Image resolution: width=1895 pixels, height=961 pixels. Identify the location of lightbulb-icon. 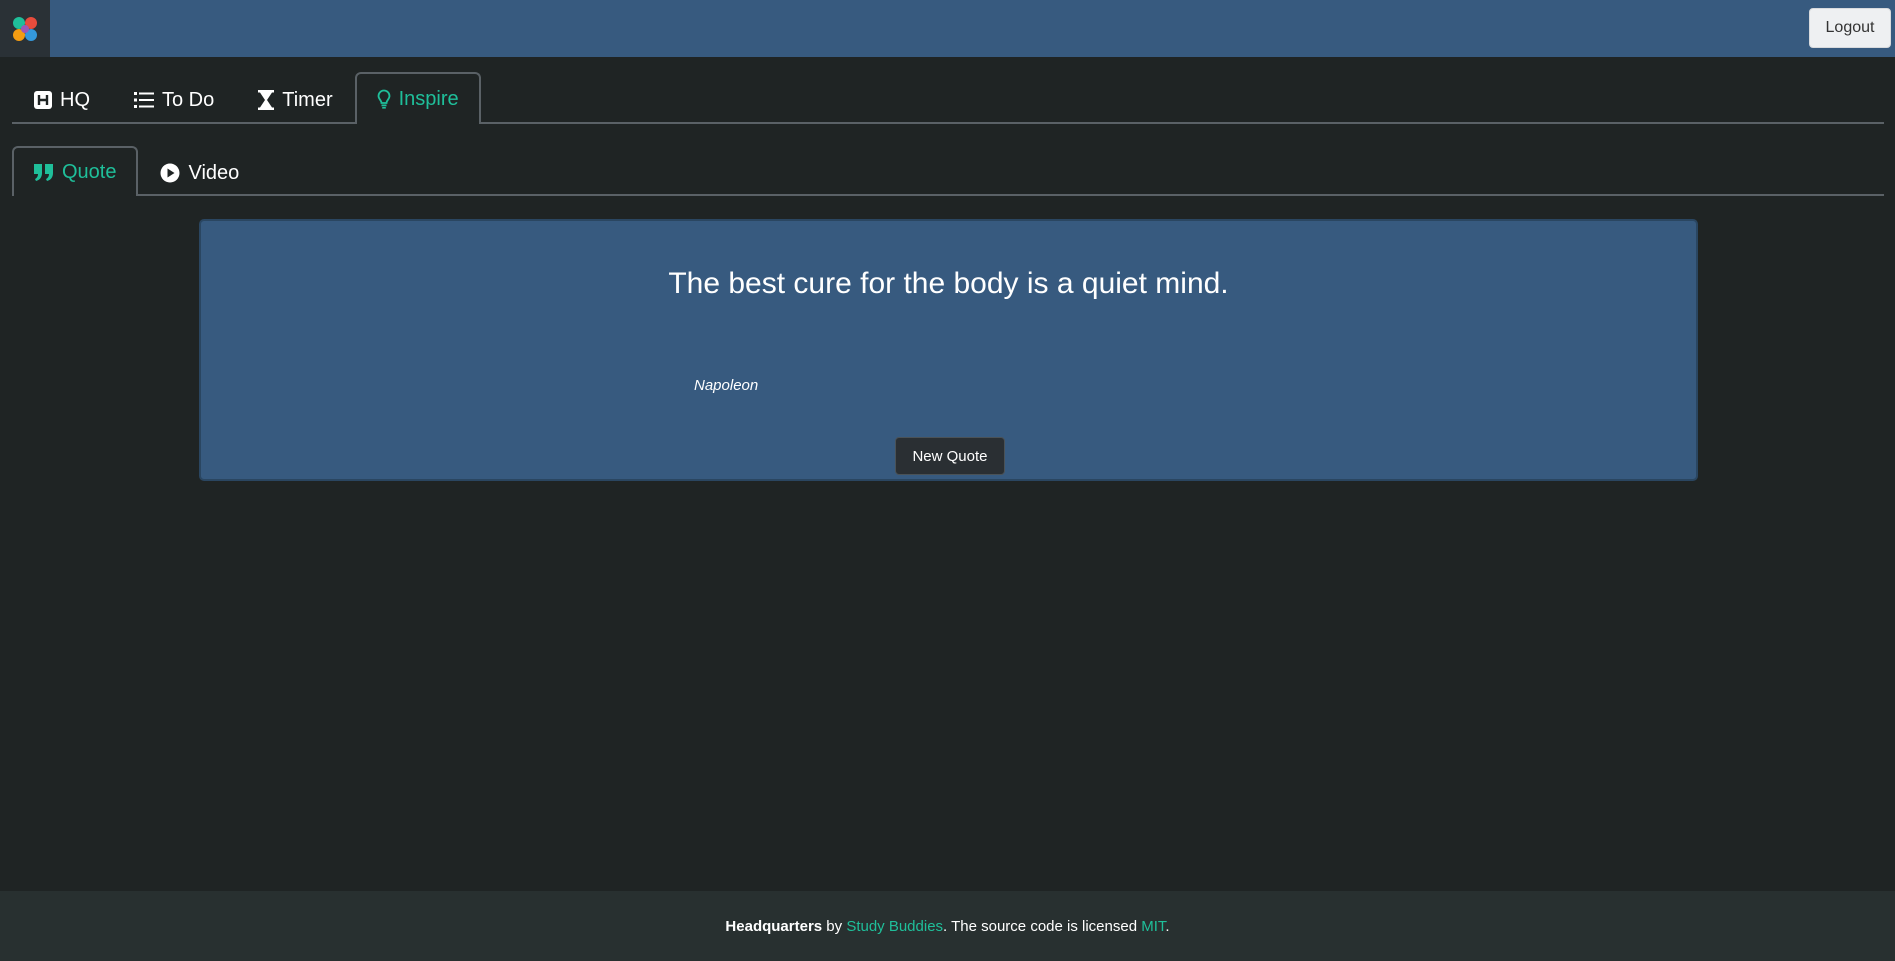
(384, 99).